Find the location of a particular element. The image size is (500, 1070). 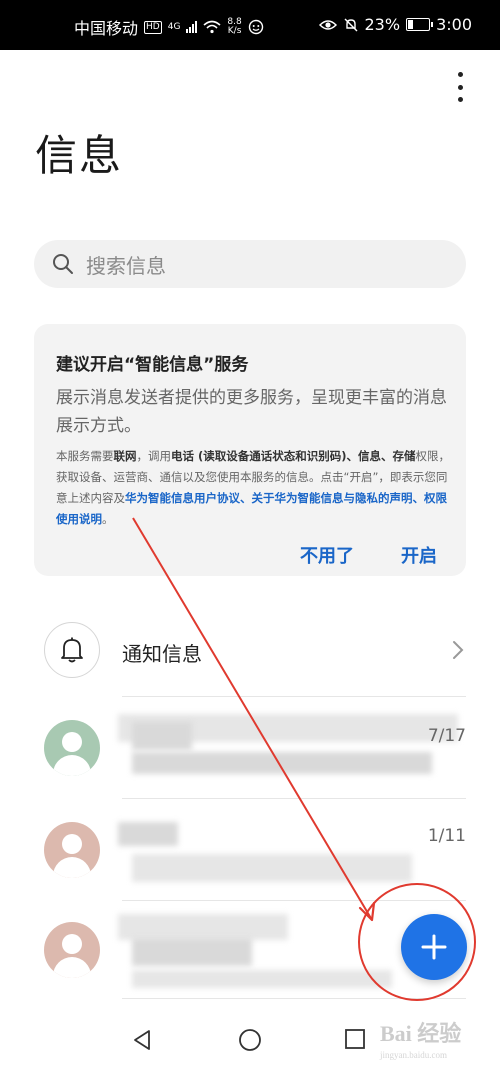

card-description: 展示消息发送者提供的更多服务，呈现更丰富的消息展示方式。 is located at coordinates (251, 412).